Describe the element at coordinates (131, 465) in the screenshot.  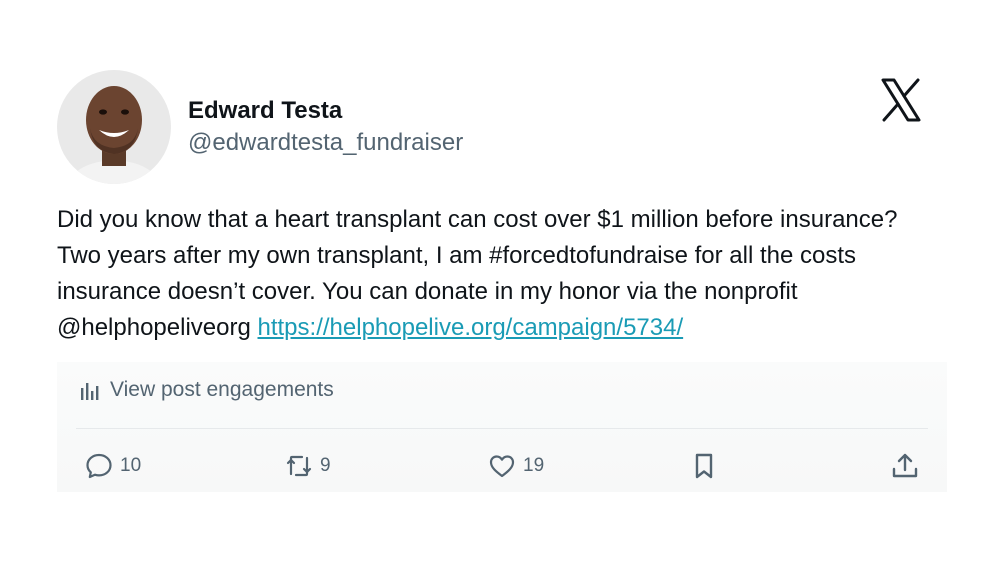
I see `reply-count: 10` at that location.